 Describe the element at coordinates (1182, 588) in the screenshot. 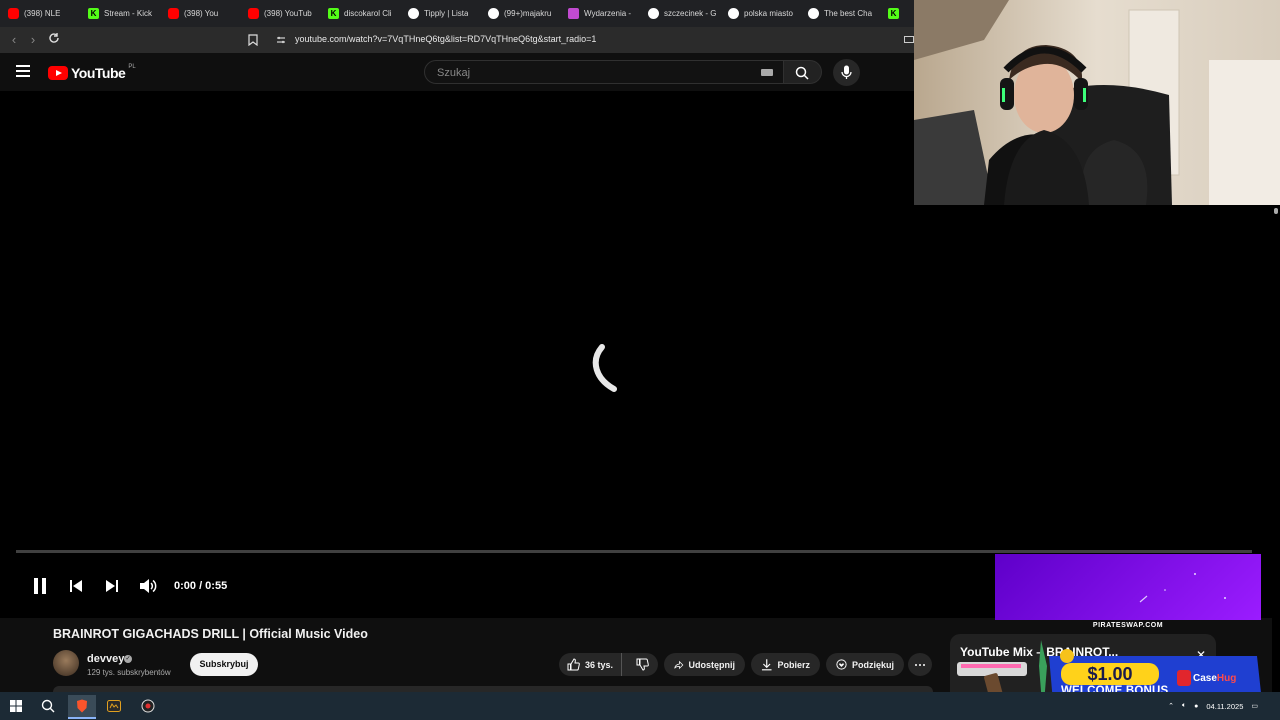

I see `sparkle-decoration` at that location.